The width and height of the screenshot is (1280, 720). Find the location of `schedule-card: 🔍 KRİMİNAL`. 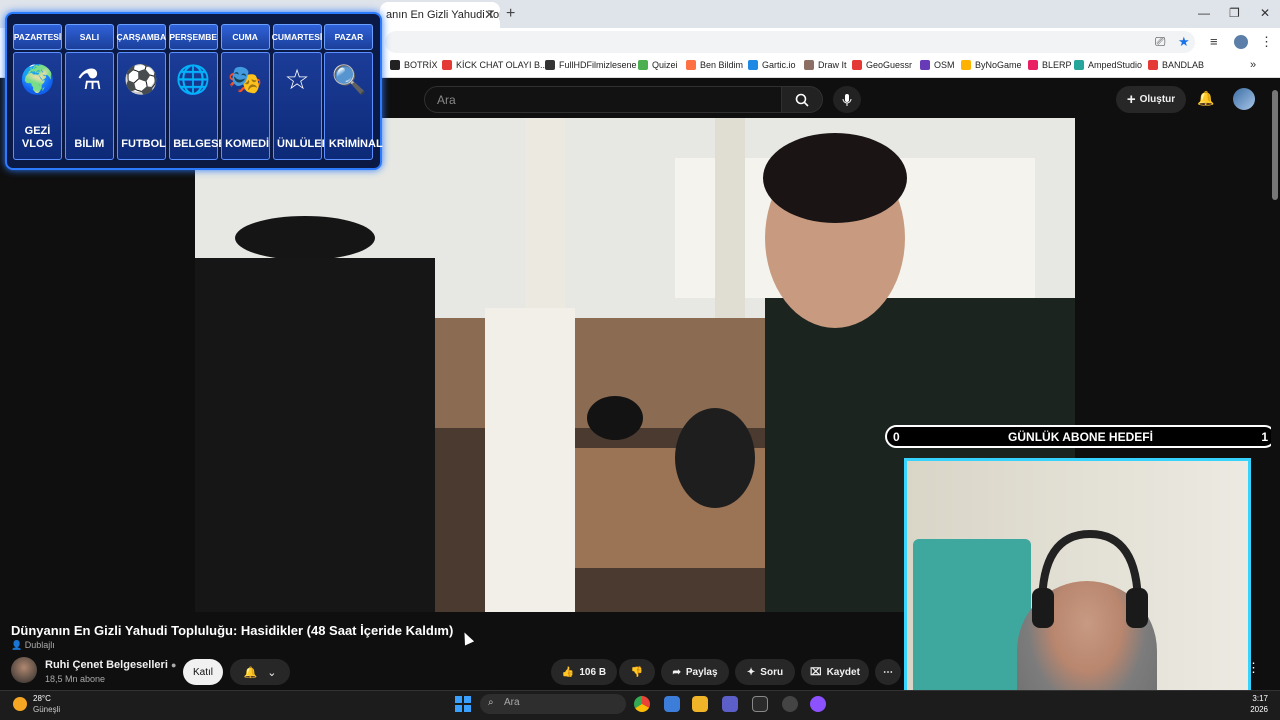

schedule-card: 🔍 KRİMİNAL is located at coordinates (353, 106).